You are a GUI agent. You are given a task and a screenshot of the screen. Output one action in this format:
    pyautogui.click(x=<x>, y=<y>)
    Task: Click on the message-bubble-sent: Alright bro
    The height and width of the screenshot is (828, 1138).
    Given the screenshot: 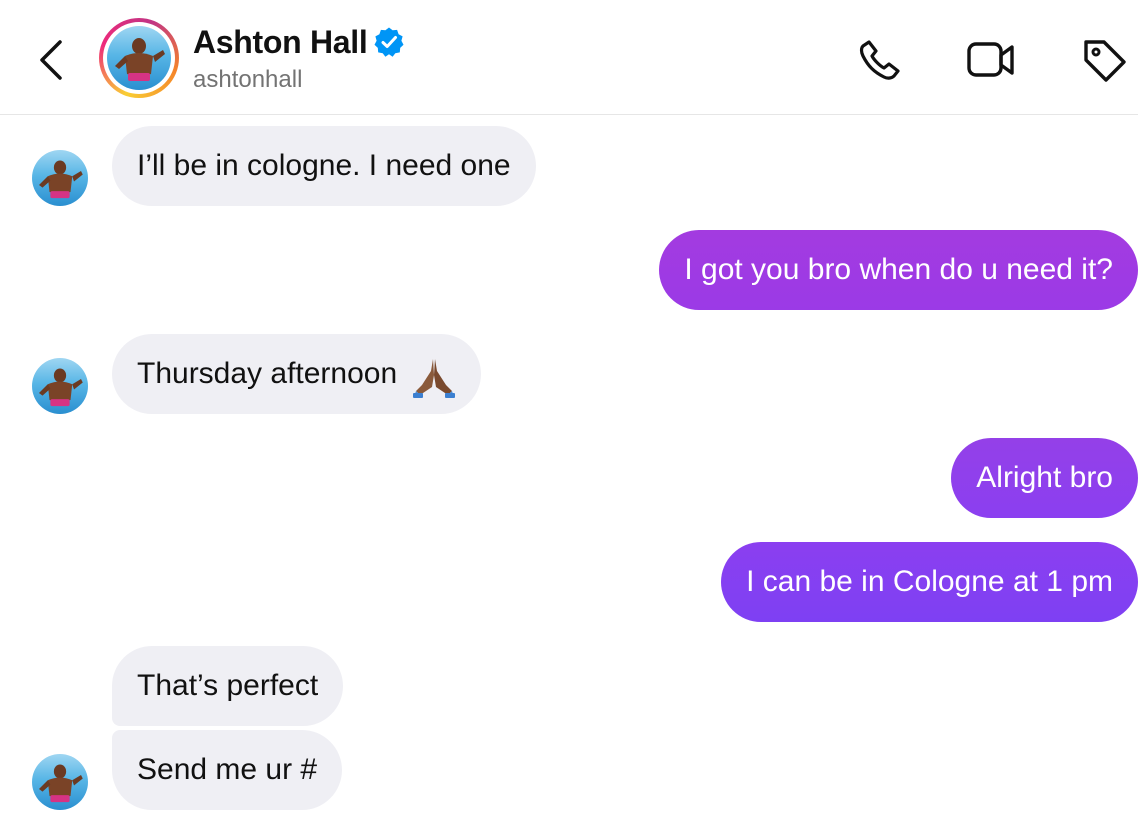 What is the action you would take?
    pyautogui.click(x=1044, y=478)
    